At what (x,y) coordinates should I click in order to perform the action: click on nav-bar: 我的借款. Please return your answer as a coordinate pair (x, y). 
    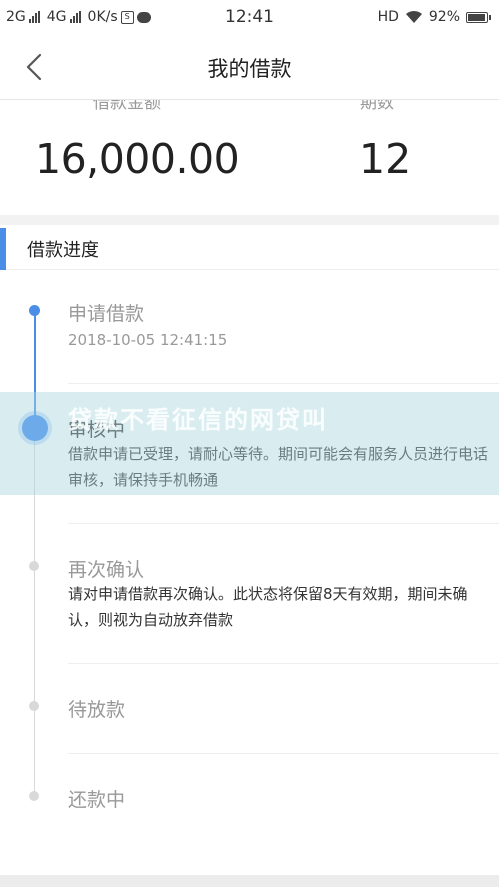
    Looking at the image, I should click on (249, 67).